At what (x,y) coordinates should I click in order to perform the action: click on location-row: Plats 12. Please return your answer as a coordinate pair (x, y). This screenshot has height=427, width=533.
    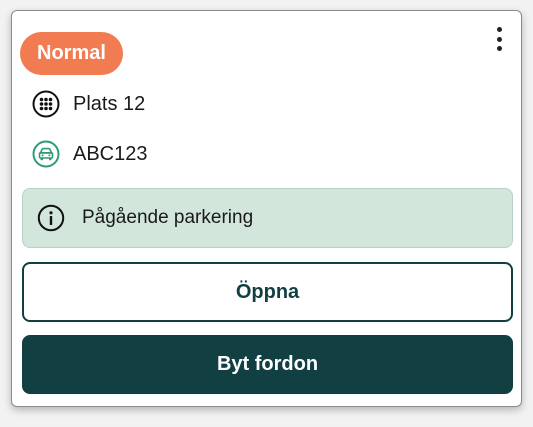
    Looking at the image, I should click on (88, 104).